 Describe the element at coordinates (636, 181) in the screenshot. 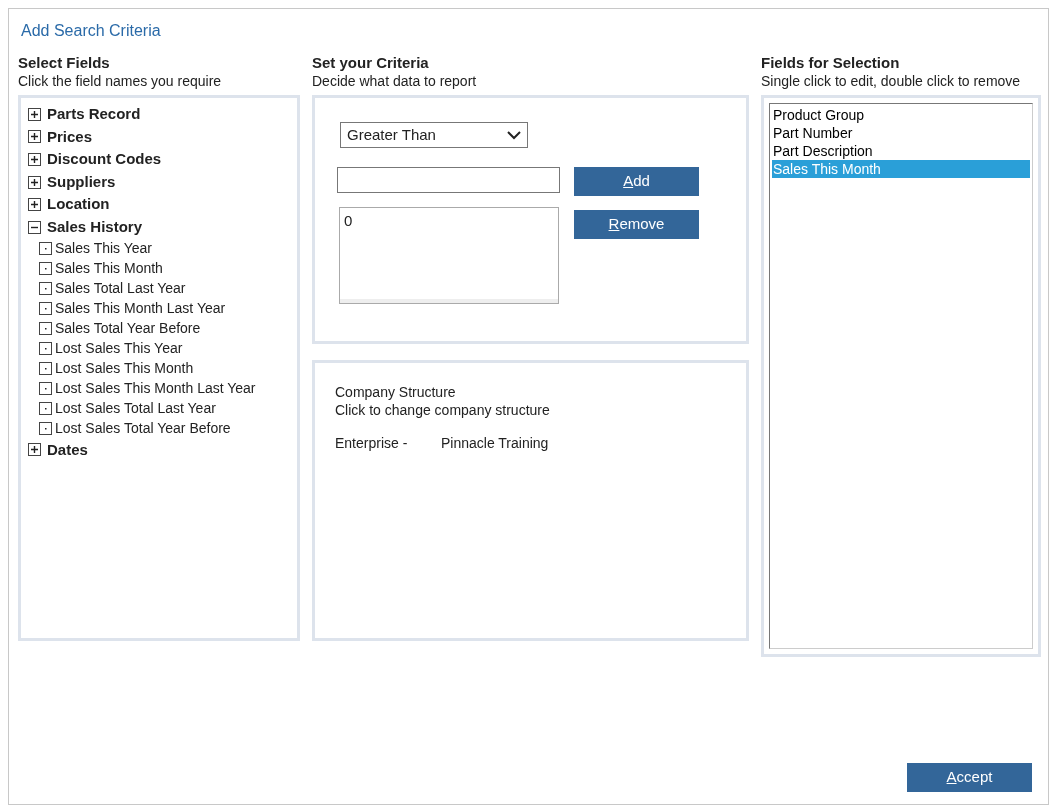

I see `action-button: Add` at that location.